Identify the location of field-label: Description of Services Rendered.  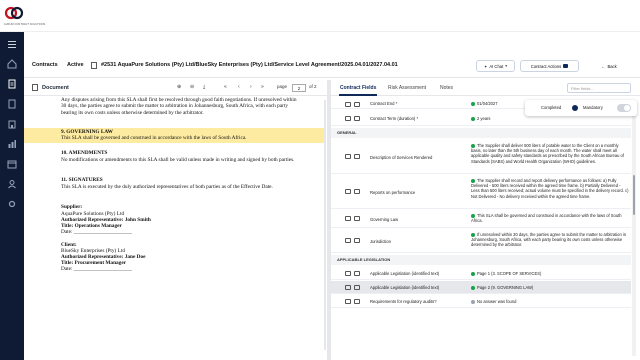
(401, 157).